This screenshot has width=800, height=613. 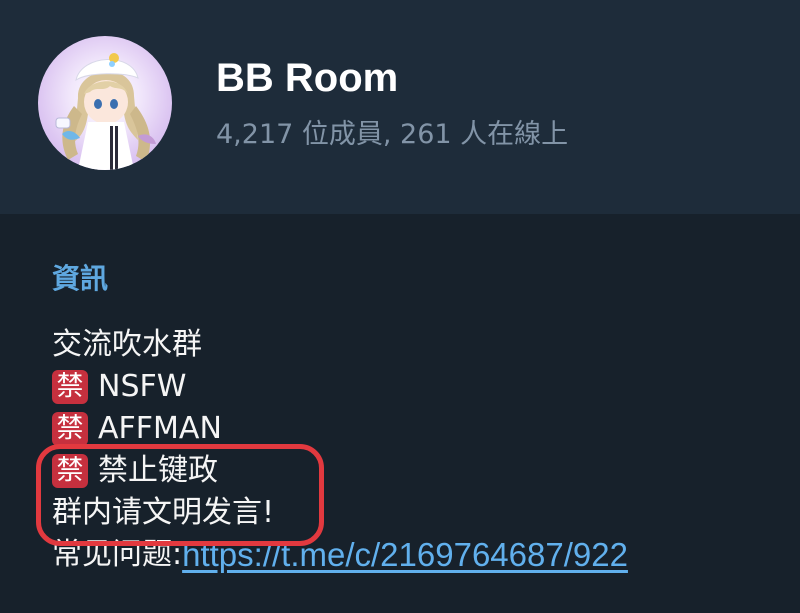 What do you see at coordinates (422, 513) in the screenshot?
I see `description-line: 群内请文明发言!` at bounding box center [422, 513].